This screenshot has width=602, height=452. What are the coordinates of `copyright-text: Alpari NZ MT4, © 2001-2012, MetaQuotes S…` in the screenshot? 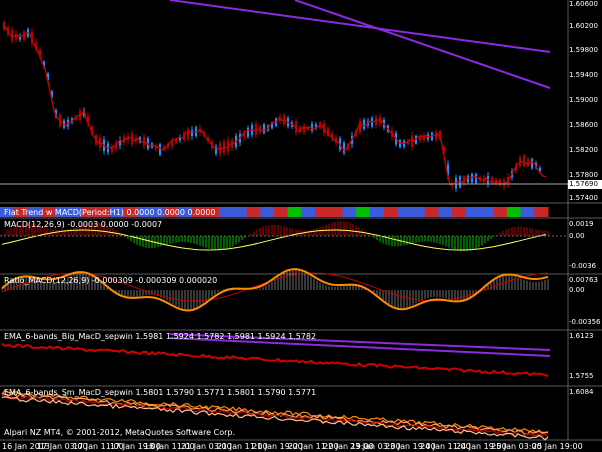 It's located at (120, 432).